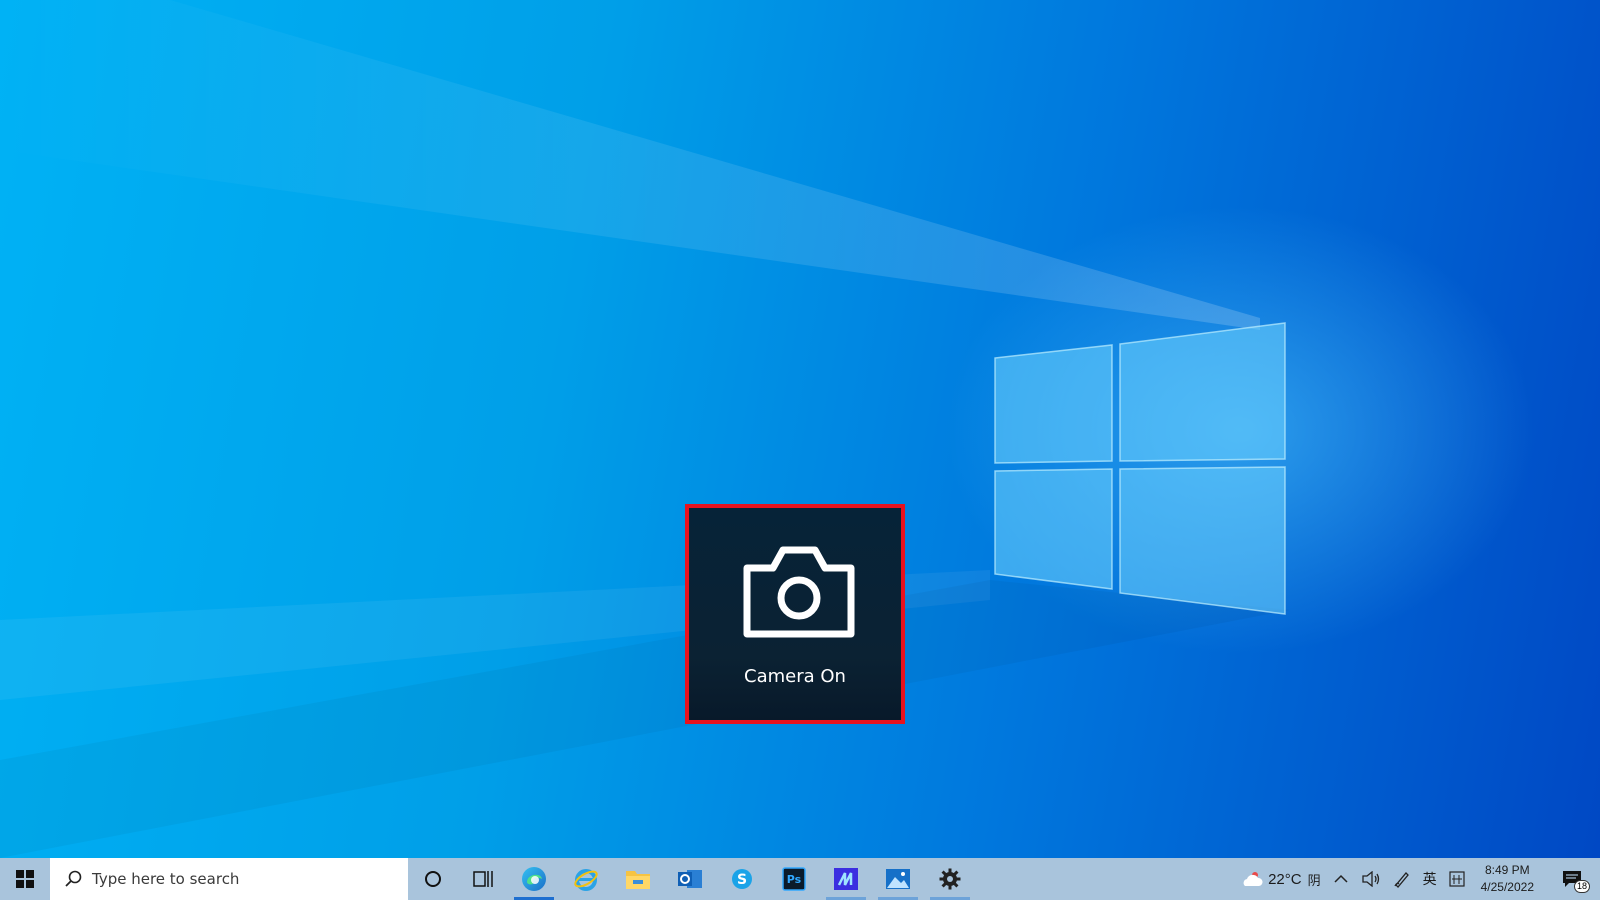 Image resolution: width=1600 pixels, height=900 pixels. Describe the element at coordinates (1507, 870) in the screenshot. I see `clock-time: 8:49 PM` at that location.